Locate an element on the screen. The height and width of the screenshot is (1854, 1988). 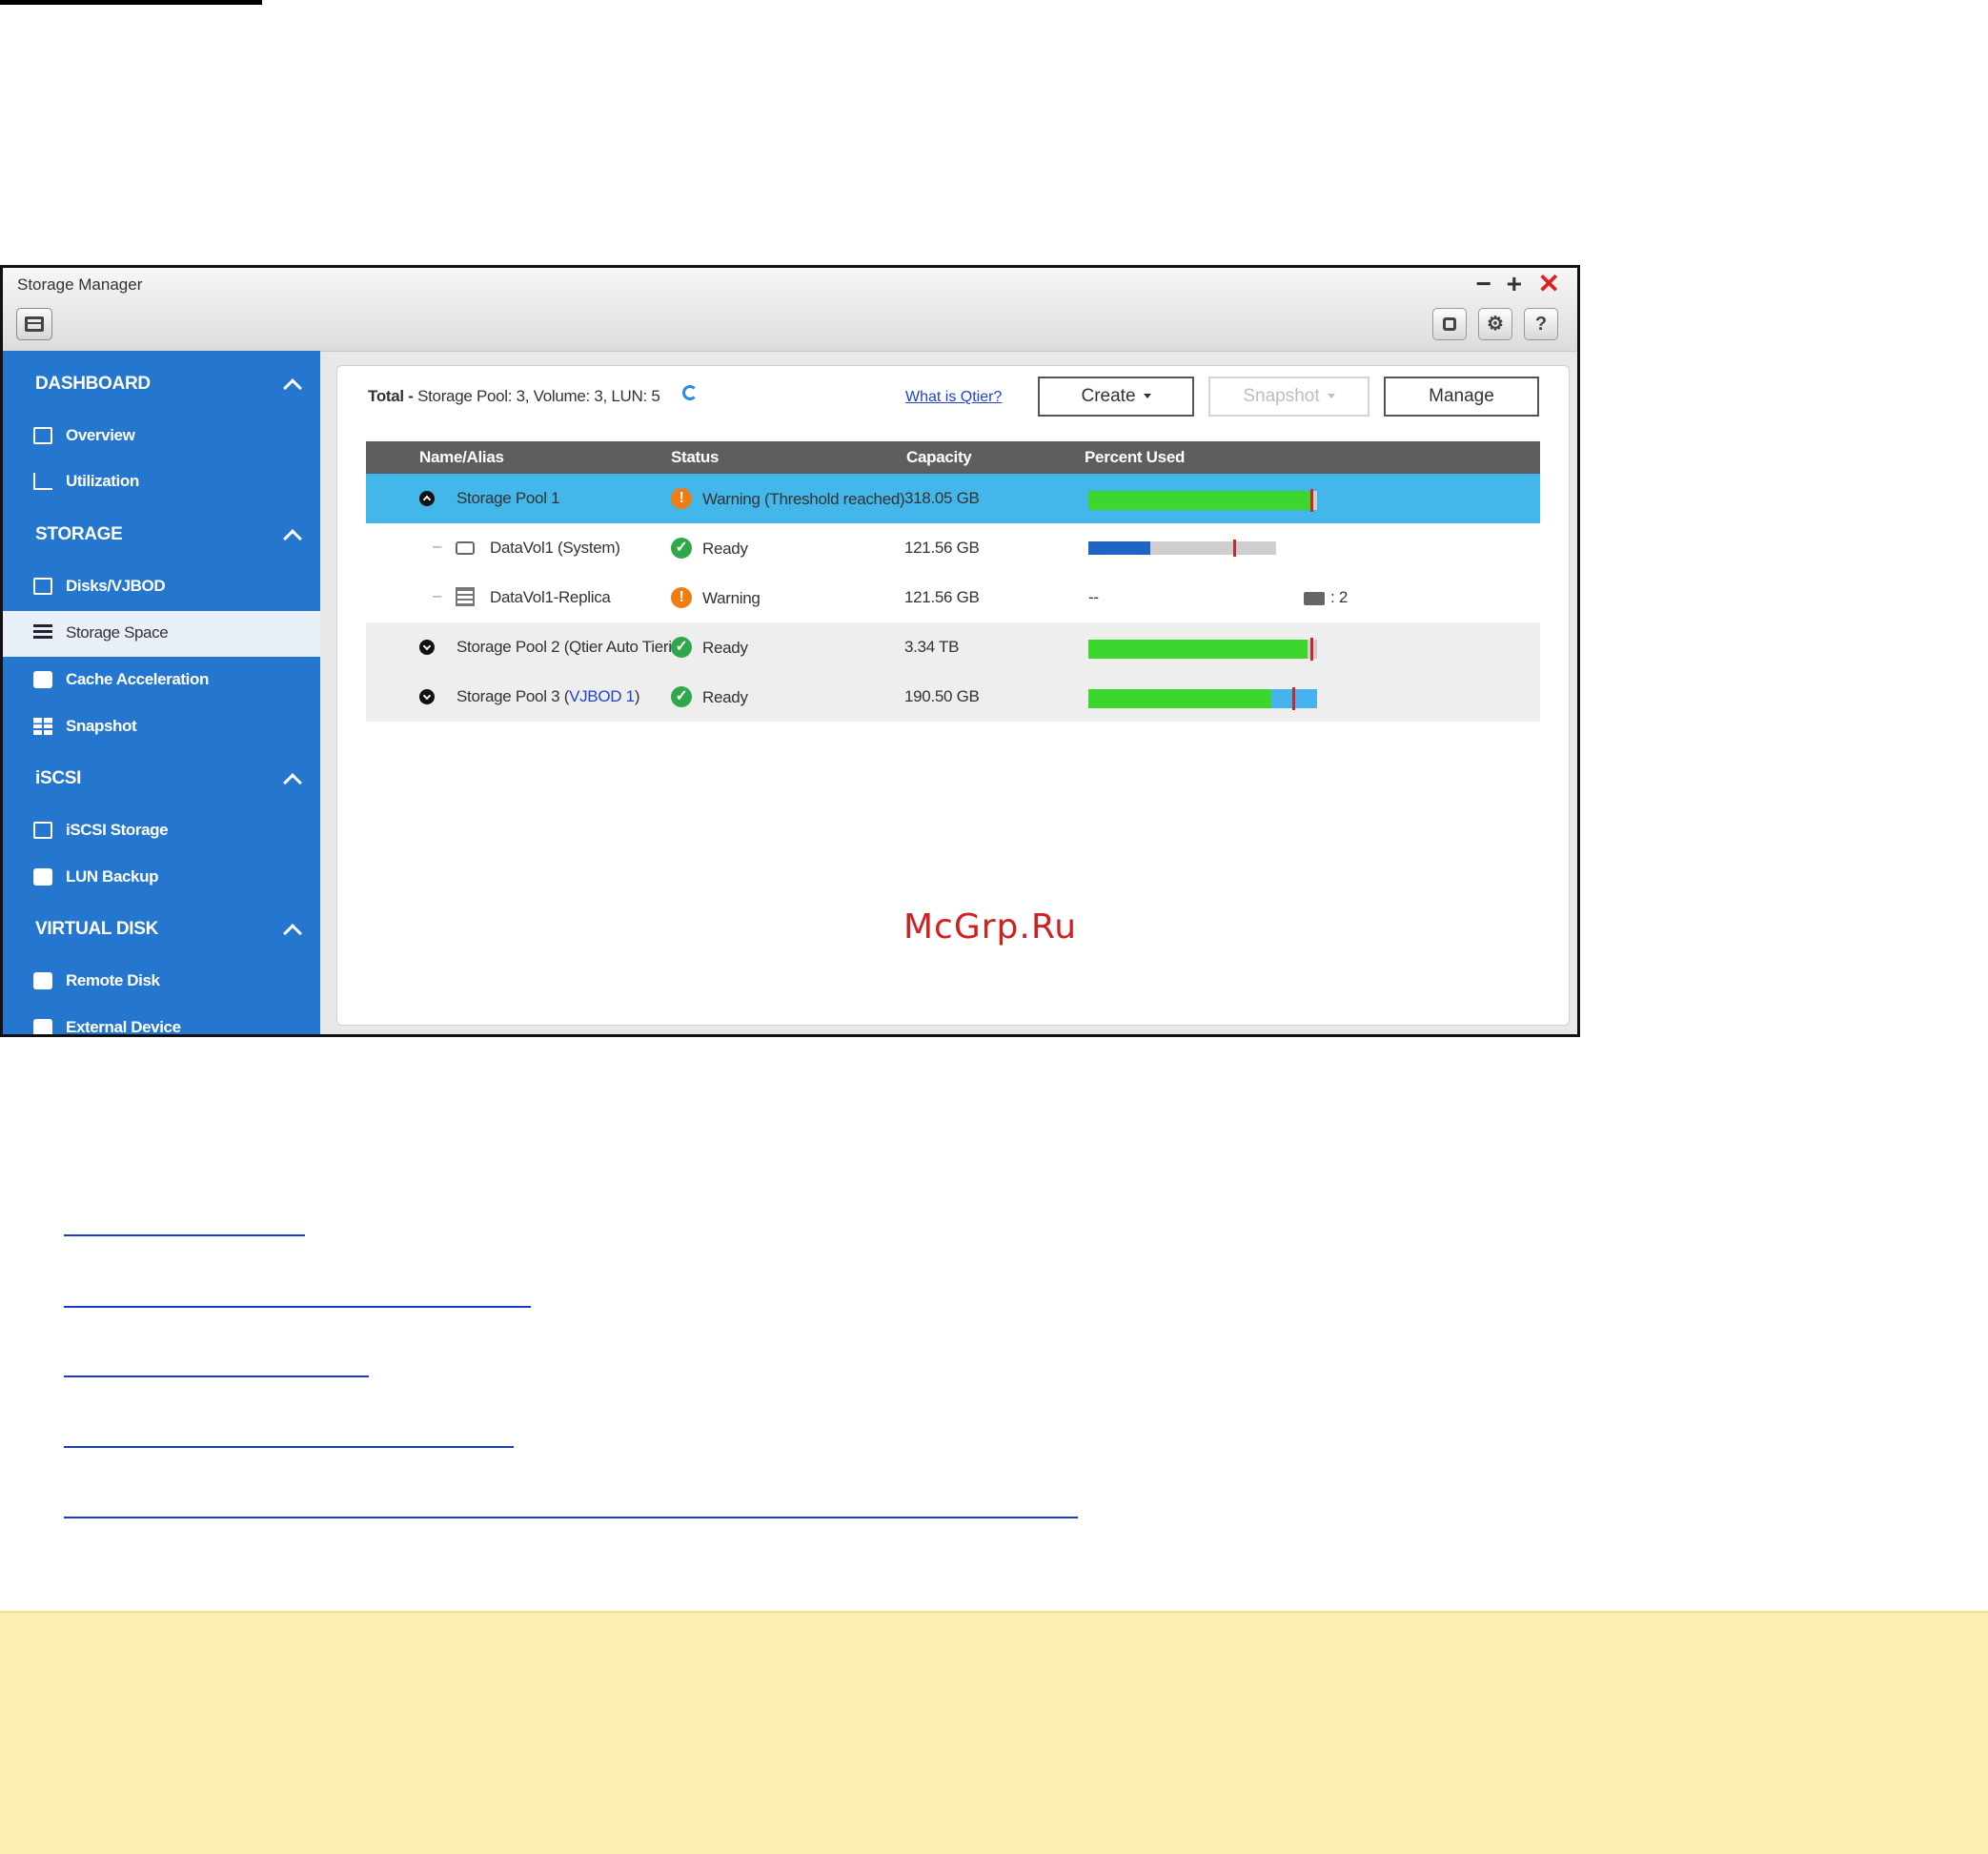
storage-space-icon is located at coordinates (42, 633).